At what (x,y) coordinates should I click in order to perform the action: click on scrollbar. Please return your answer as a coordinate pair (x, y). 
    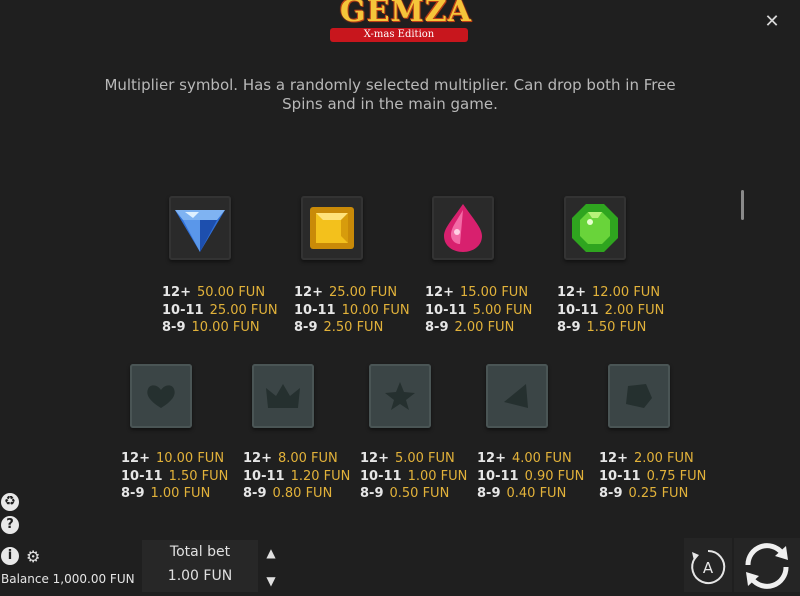
    Looking at the image, I should click on (742, 205).